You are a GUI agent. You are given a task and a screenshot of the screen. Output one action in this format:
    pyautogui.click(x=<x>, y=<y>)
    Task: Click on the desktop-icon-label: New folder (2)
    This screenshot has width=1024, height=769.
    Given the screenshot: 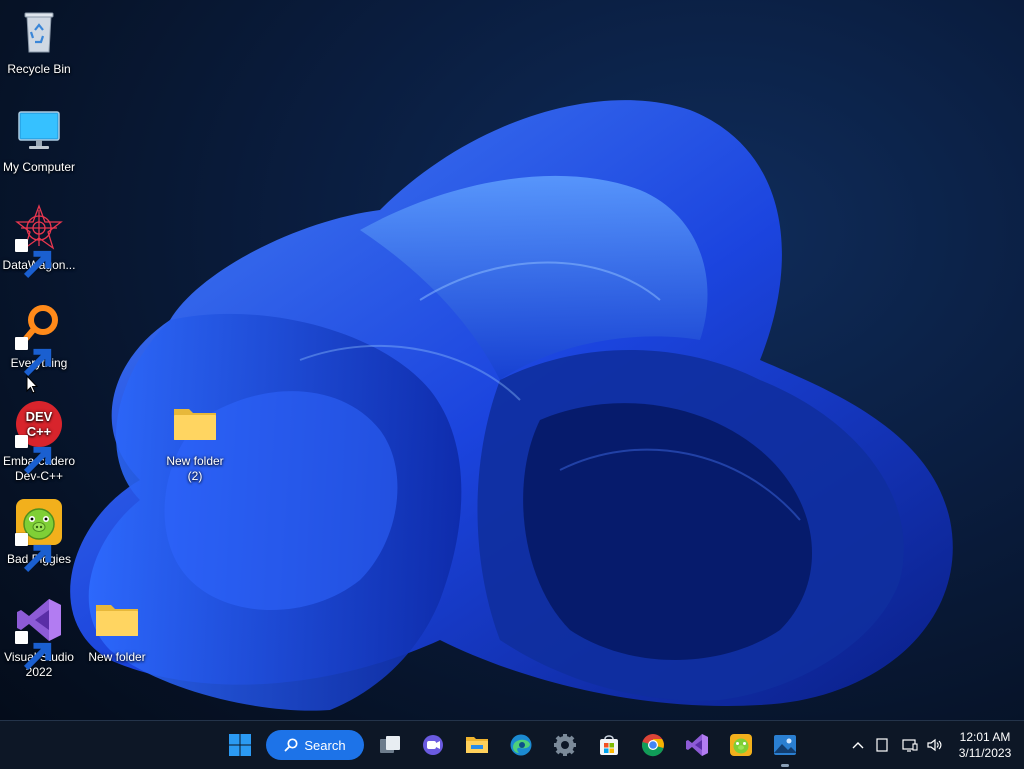 What is the action you would take?
    pyautogui.click(x=195, y=468)
    